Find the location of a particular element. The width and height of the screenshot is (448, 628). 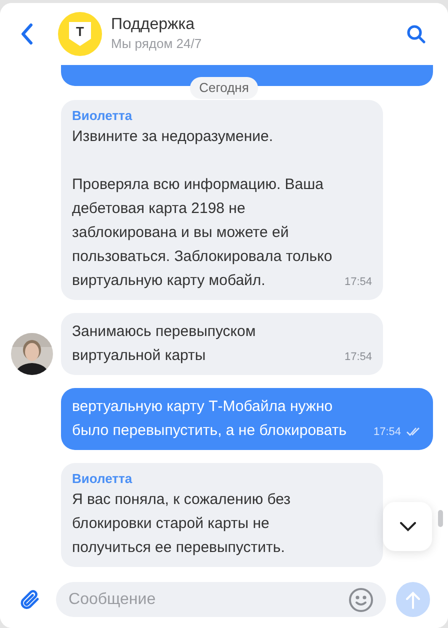

search-icon is located at coordinates (416, 34).